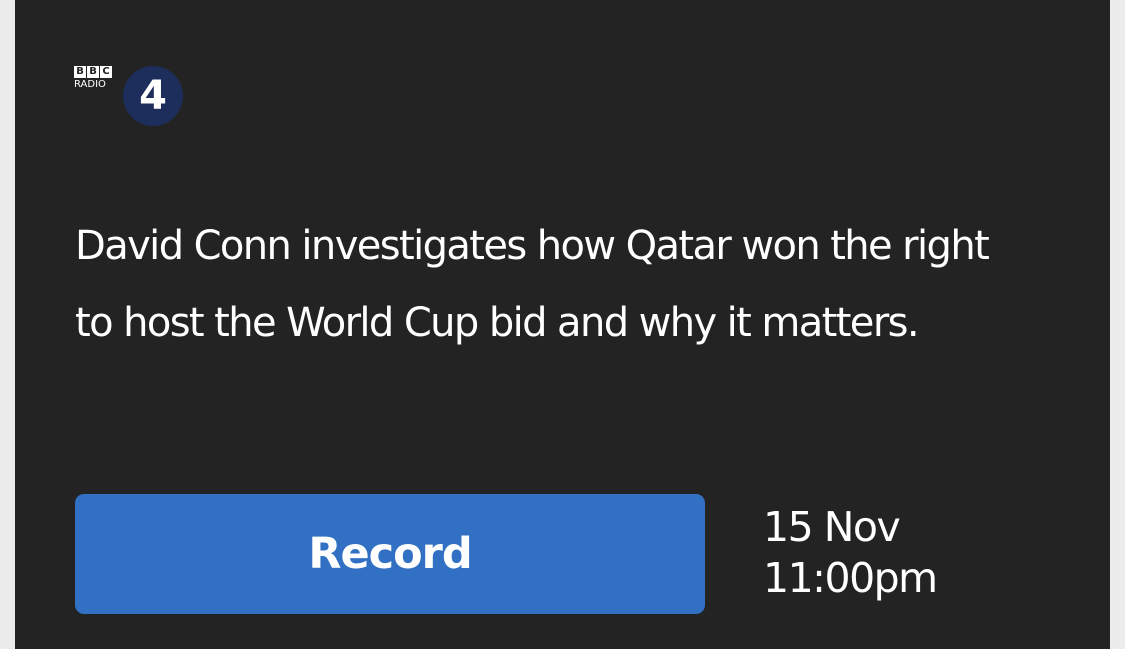  I want to click on bbc-block-b1: B, so click(80, 72).